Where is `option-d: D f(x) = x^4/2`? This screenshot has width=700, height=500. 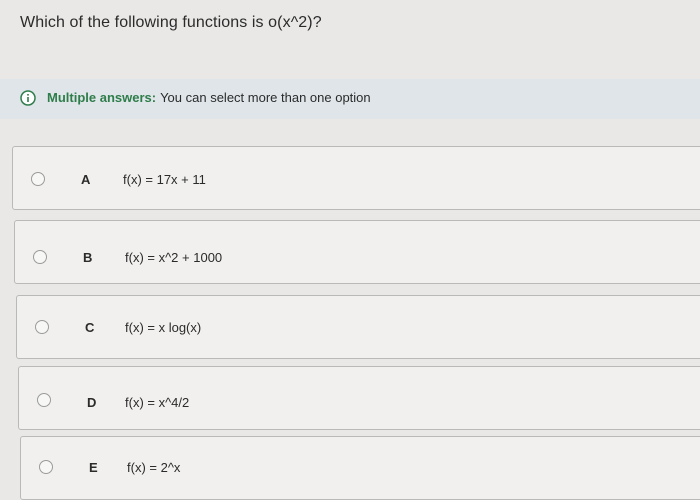 option-d: D f(x) = x^4/2 is located at coordinates (359, 398).